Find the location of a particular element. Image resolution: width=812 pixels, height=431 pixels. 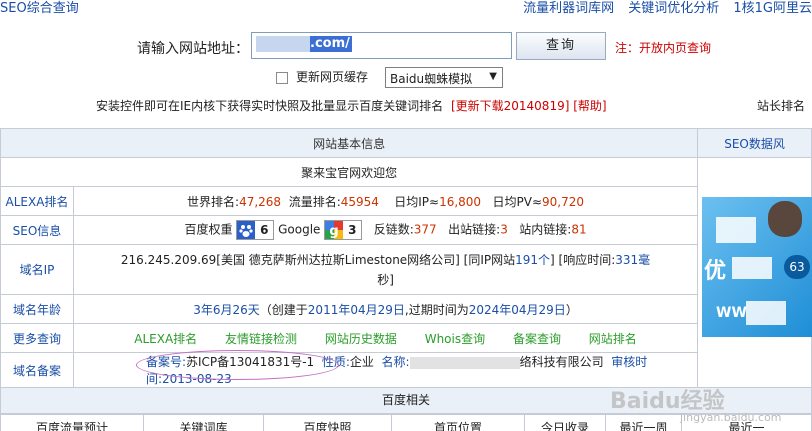

domain-age-info: 3年6月26天（创建于2011年04月29日,过期时间为2024年04月29日） is located at coordinates (385, 309).